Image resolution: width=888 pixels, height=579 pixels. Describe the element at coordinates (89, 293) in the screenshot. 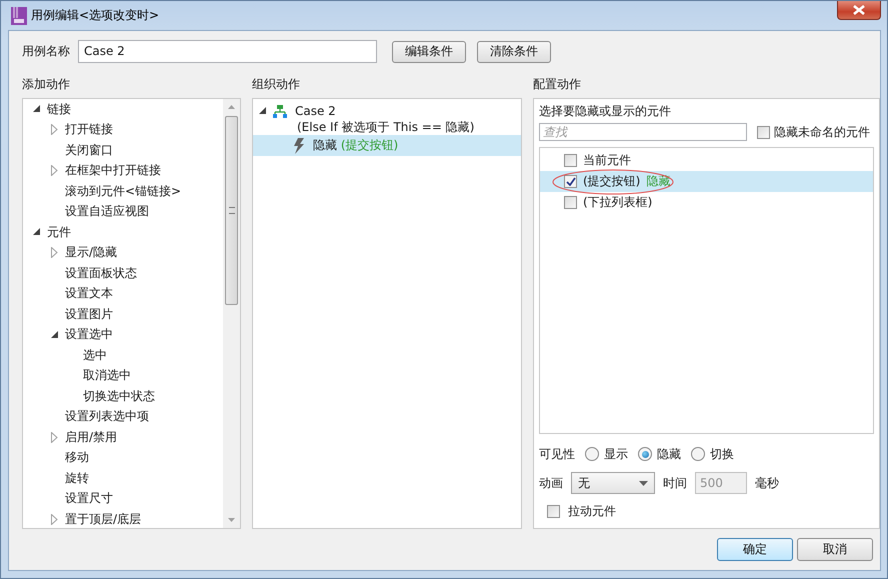

I see `tree-item: 设置文本` at that location.